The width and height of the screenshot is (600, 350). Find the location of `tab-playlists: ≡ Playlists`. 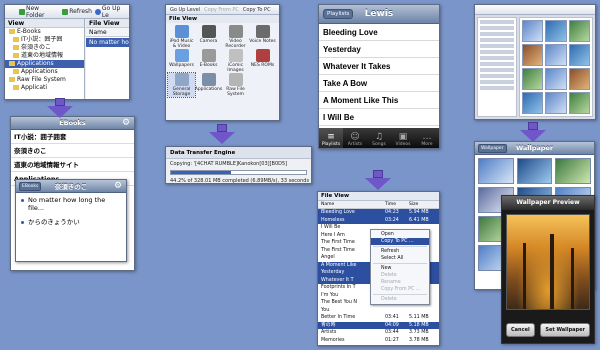

tab-playlists: ≡ Playlists is located at coordinates (331, 138).